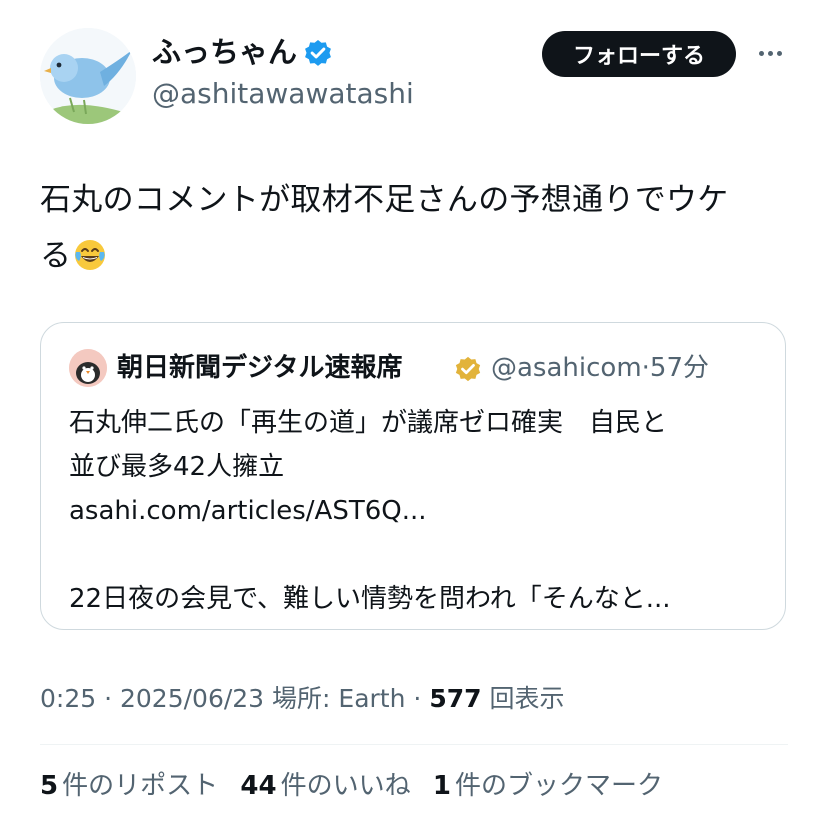 The width and height of the screenshot is (828, 822). What do you see at coordinates (414, 744) in the screenshot?
I see `divider` at bounding box center [414, 744].